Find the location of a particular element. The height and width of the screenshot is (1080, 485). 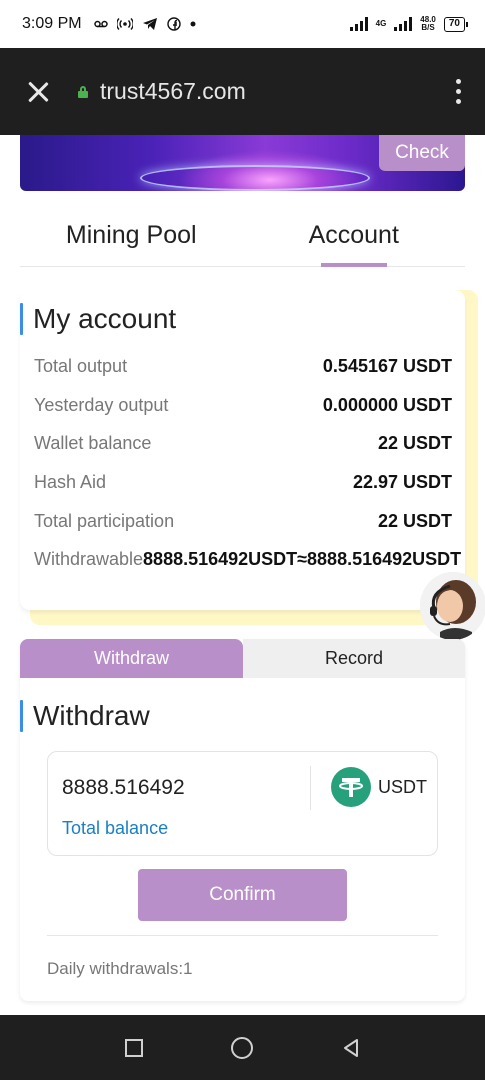

withdraw-title: Withdraw is located at coordinates (85, 716).